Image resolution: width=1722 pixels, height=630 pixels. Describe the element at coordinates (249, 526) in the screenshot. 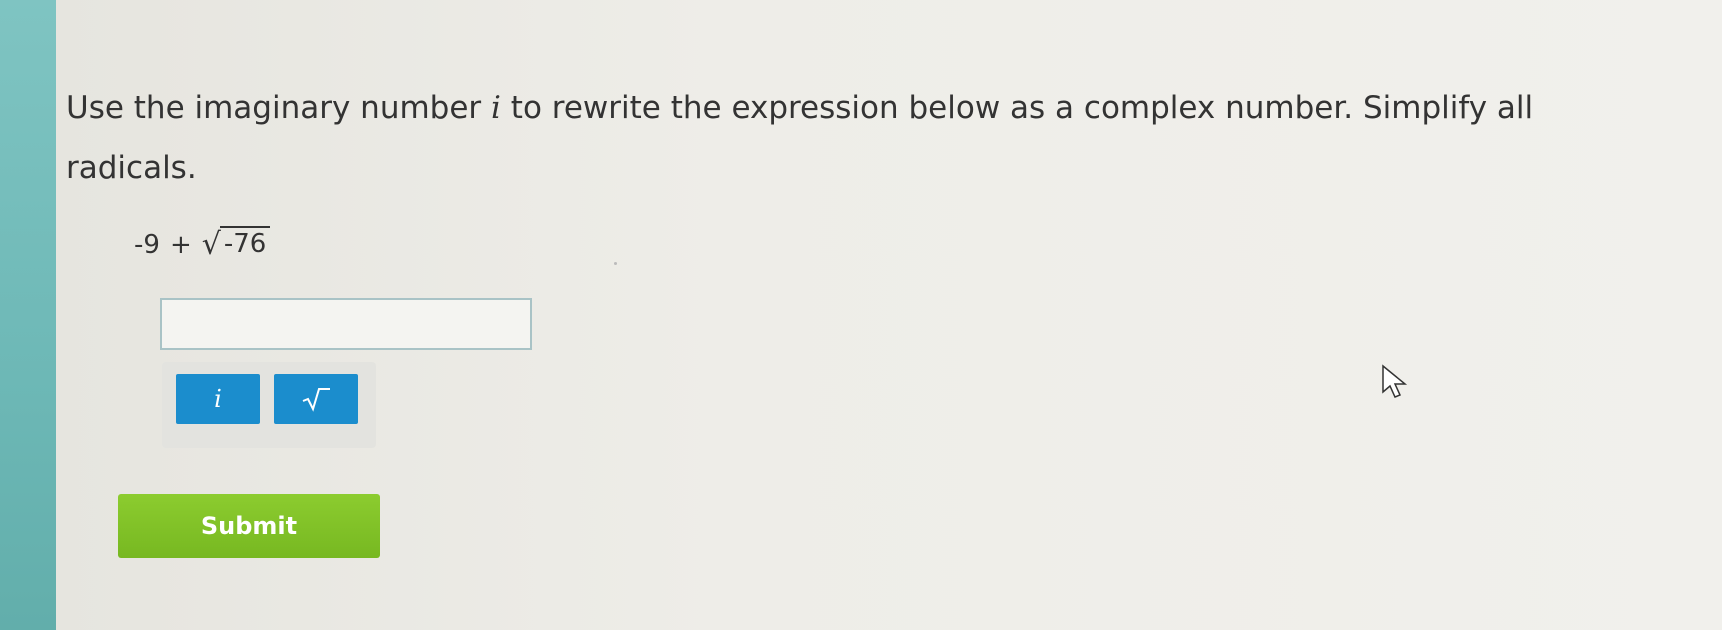

I see `submit-button: Submit` at that location.